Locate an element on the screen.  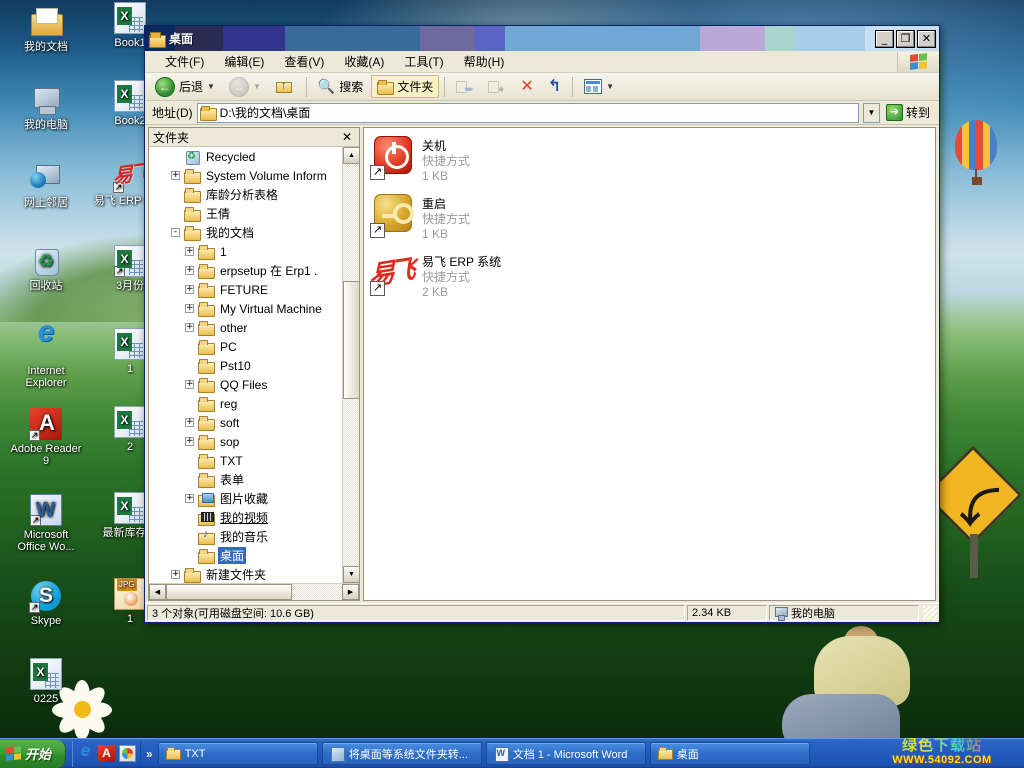
search-button: 🔍 搜索 is located at coordinates (340, 86).